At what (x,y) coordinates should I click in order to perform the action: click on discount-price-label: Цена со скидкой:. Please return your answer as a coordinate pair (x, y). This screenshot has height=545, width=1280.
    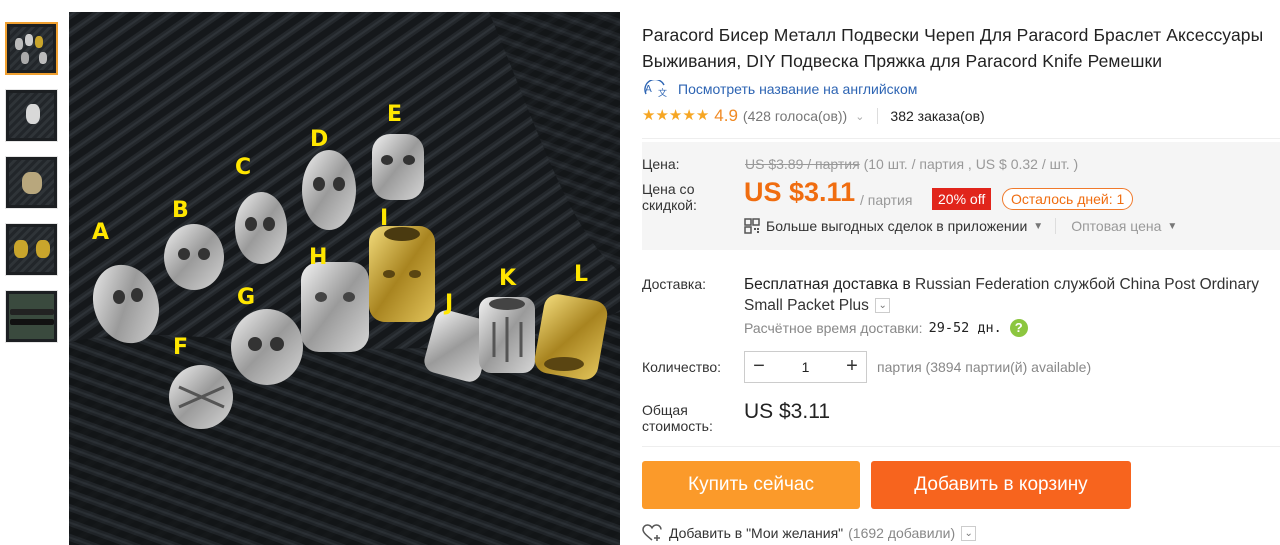
    Looking at the image, I should click on (669, 197).